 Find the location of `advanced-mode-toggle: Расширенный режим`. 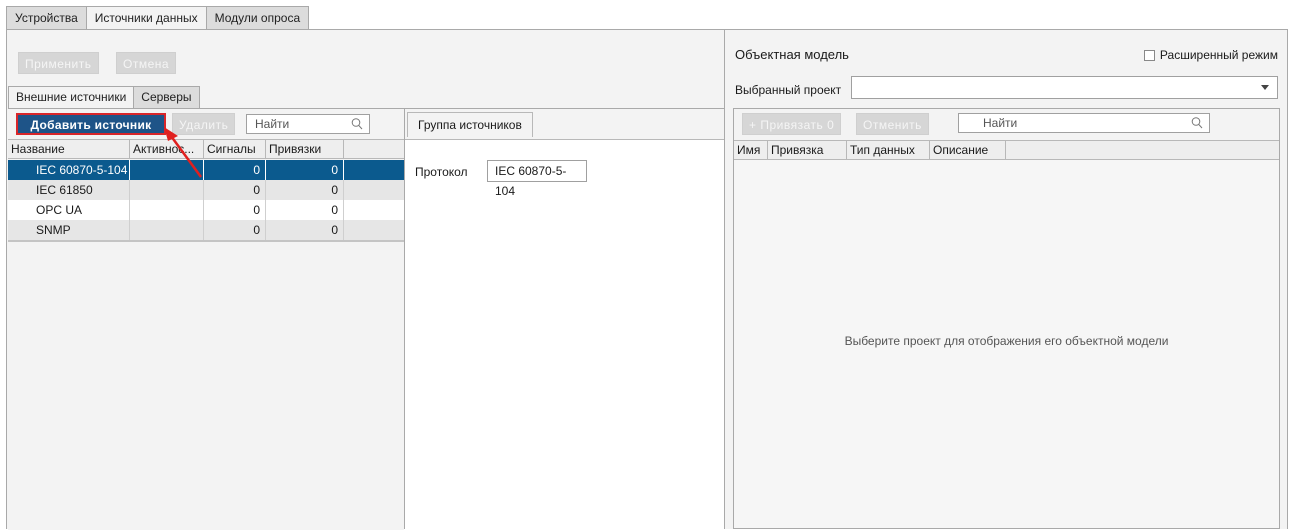

advanced-mode-toggle: Расширенный режим is located at coordinates (1210, 55).